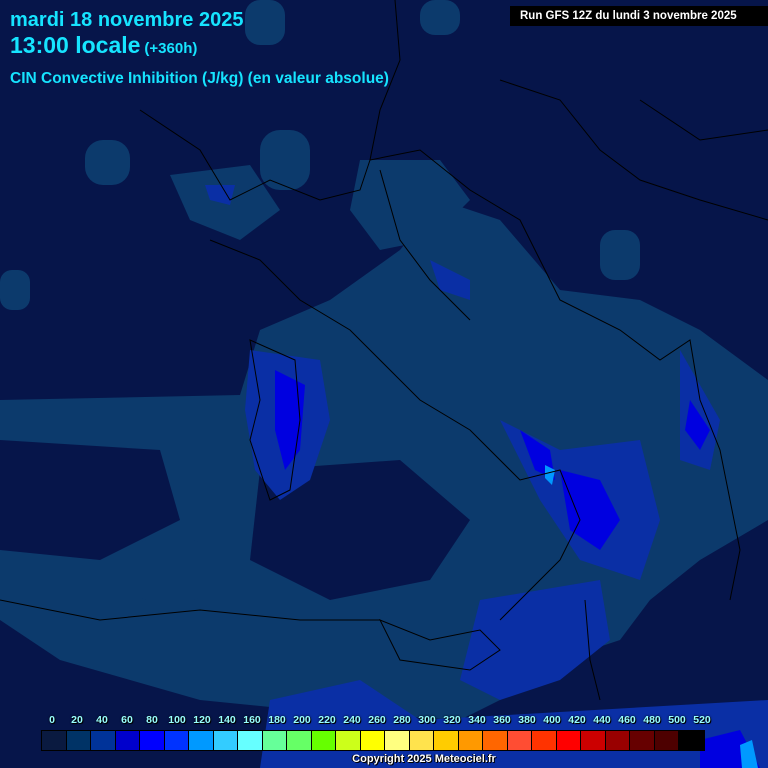 The image size is (768, 768). I want to click on color-legend, so click(373, 740).